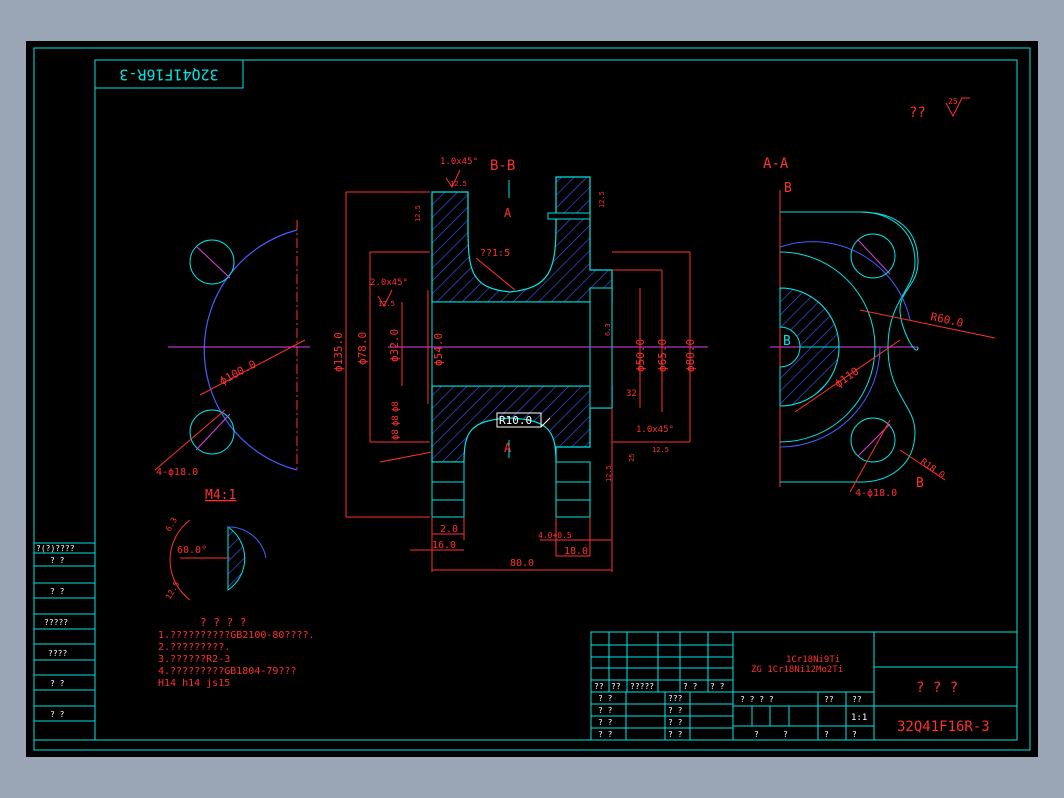 The width and height of the screenshot is (1064, 798). Describe the element at coordinates (389, 283) in the screenshot. I see `chamfer-left: 2.0x45°` at that location.